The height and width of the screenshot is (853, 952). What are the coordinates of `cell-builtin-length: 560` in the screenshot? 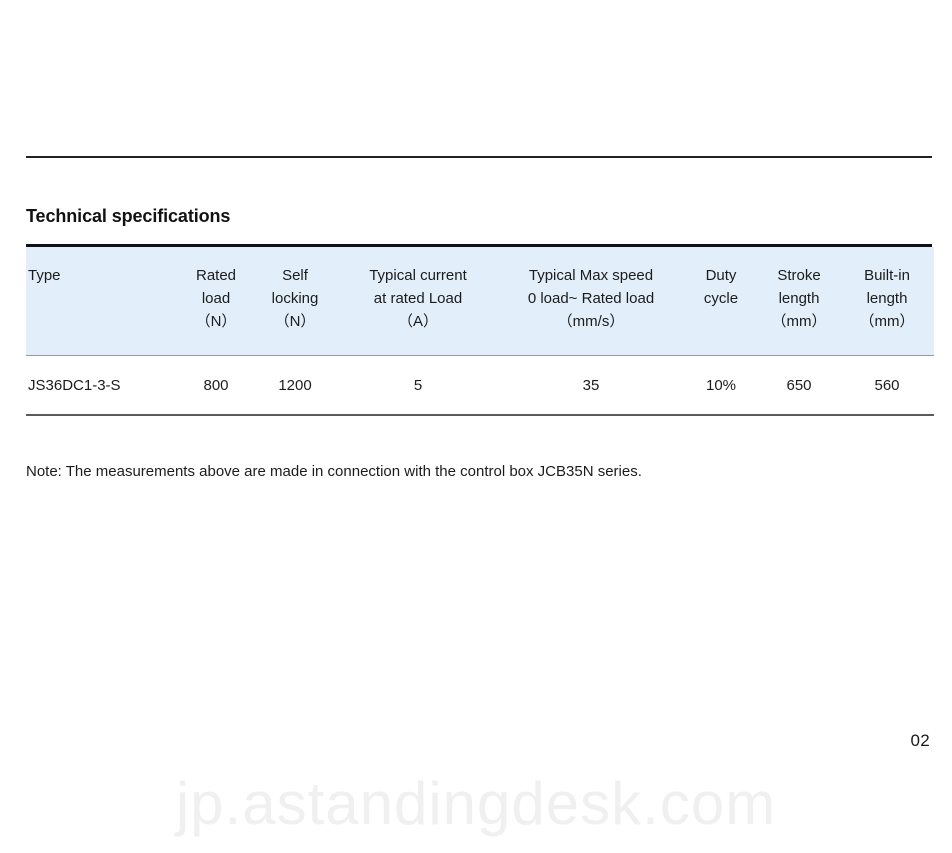 It's located at (887, 386).